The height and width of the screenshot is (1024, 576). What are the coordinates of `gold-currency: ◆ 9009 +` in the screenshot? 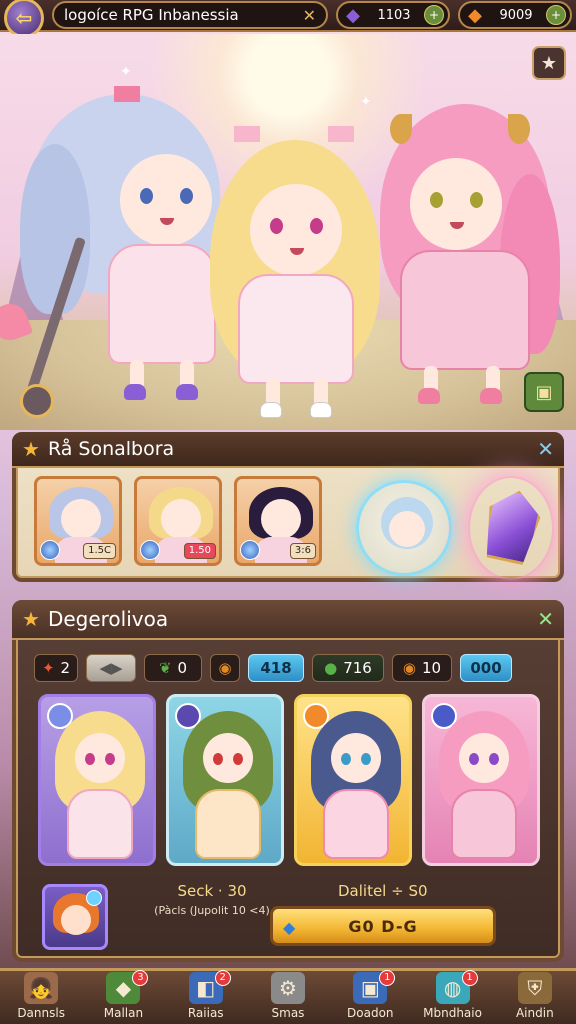 It's located at (515, 15).